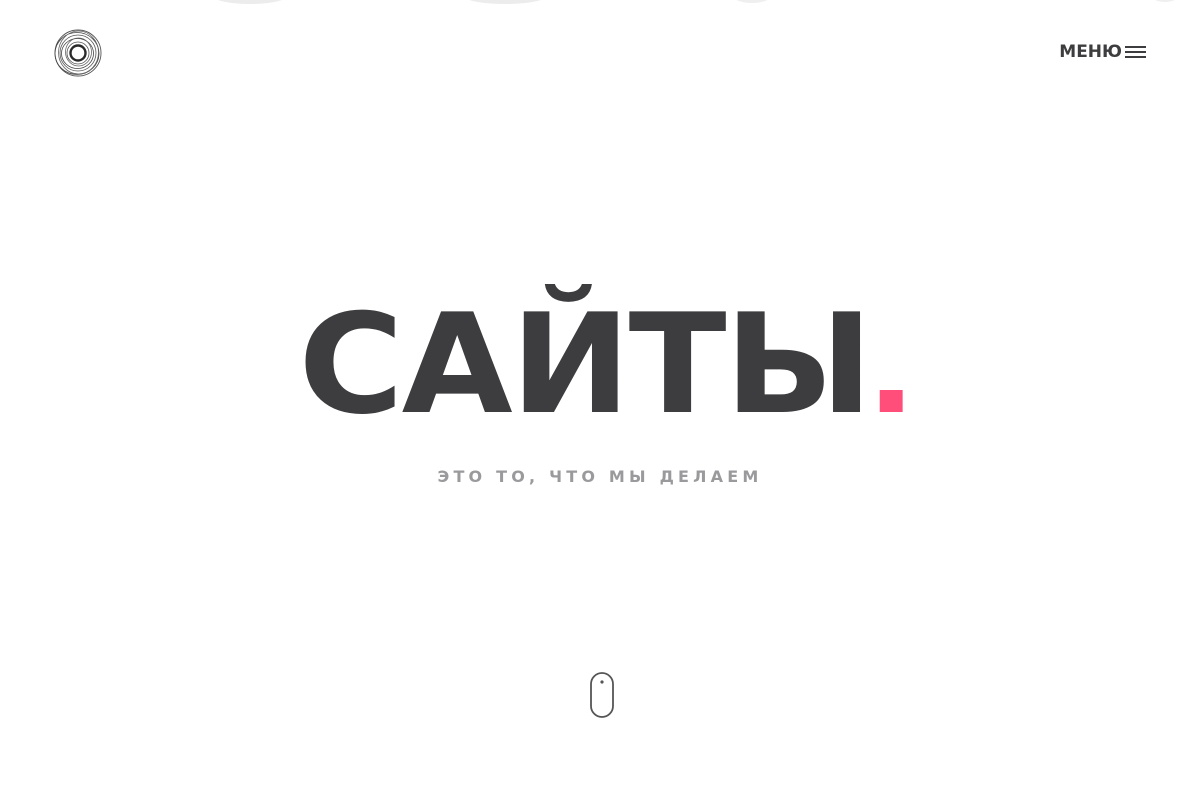 This screenshot has width=1200, height=800. What do you see at coordinates (1135, 52) in the screenshot?
I see `hamburger-icon` at bounding box center [1135, 52].